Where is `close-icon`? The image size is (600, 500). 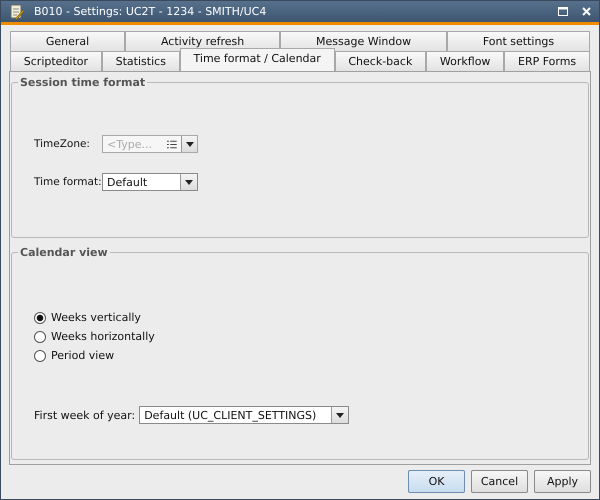 close-icon is located at coordinates (586, 11).